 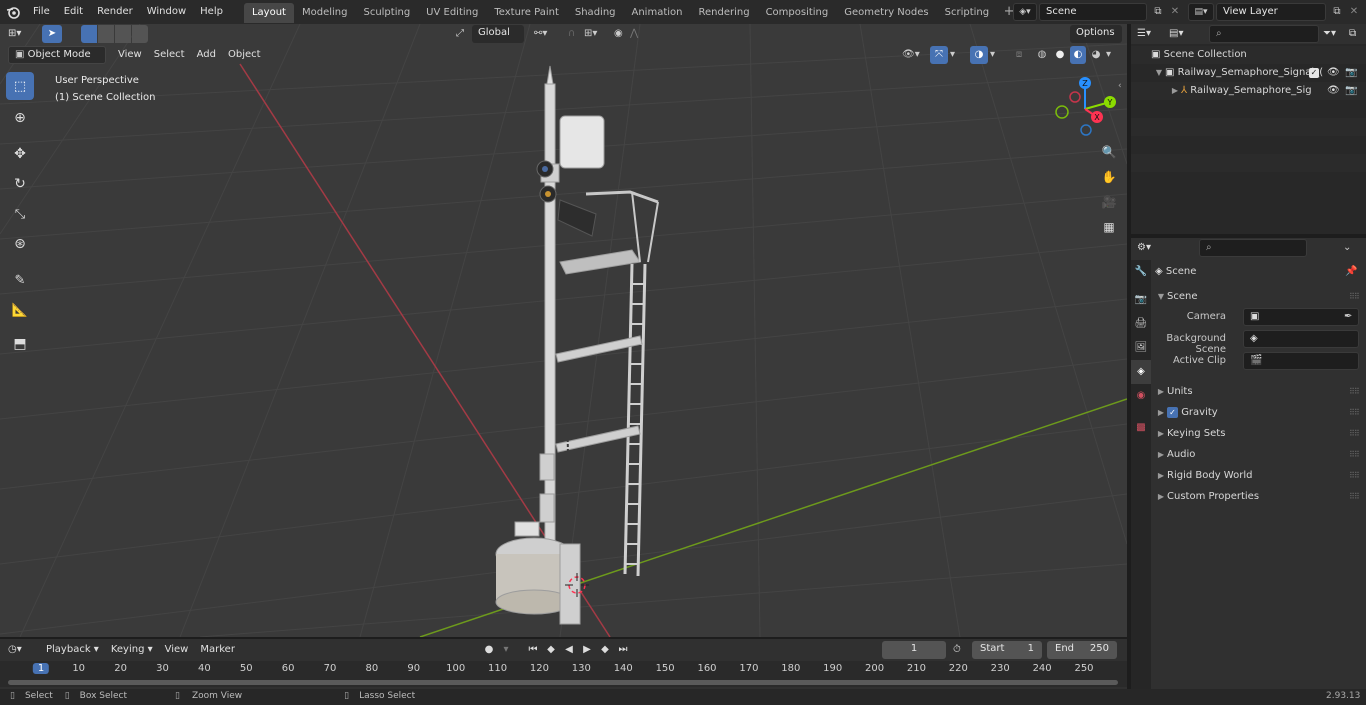 I want to click on start-frame-field: Start 1, so click(x=1007, y=650).